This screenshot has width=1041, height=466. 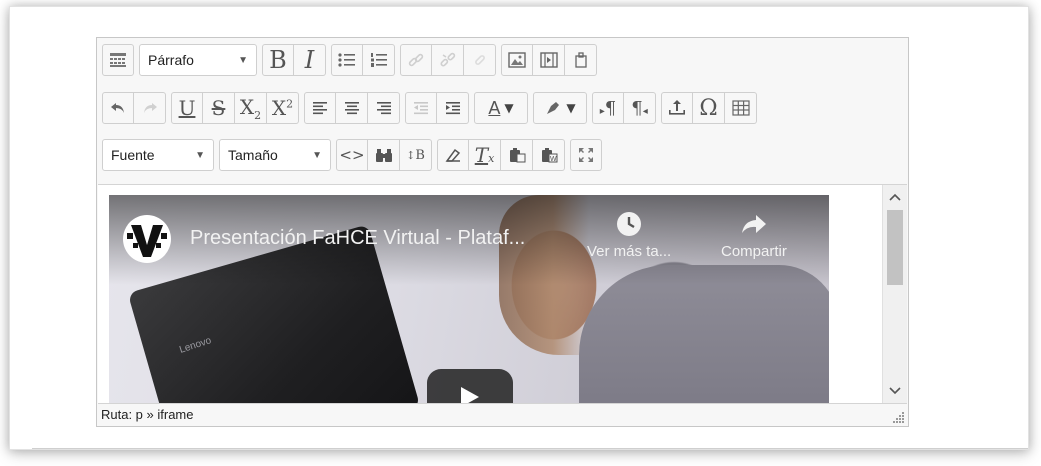 I want to click on replace-letter: B, so click(x=420, y=155).